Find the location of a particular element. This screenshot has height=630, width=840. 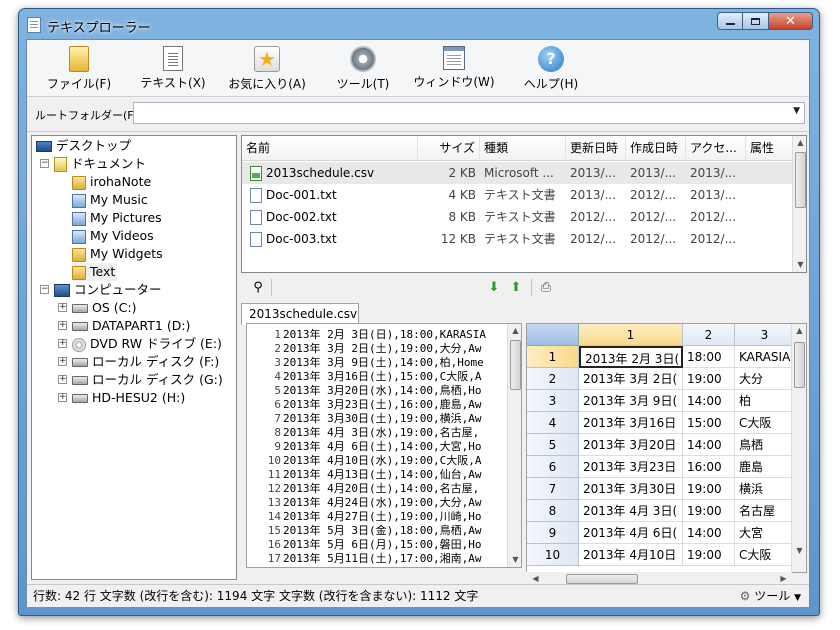

grid-cell: 2013年 3月 2日( is located at coordinates (631, 379).